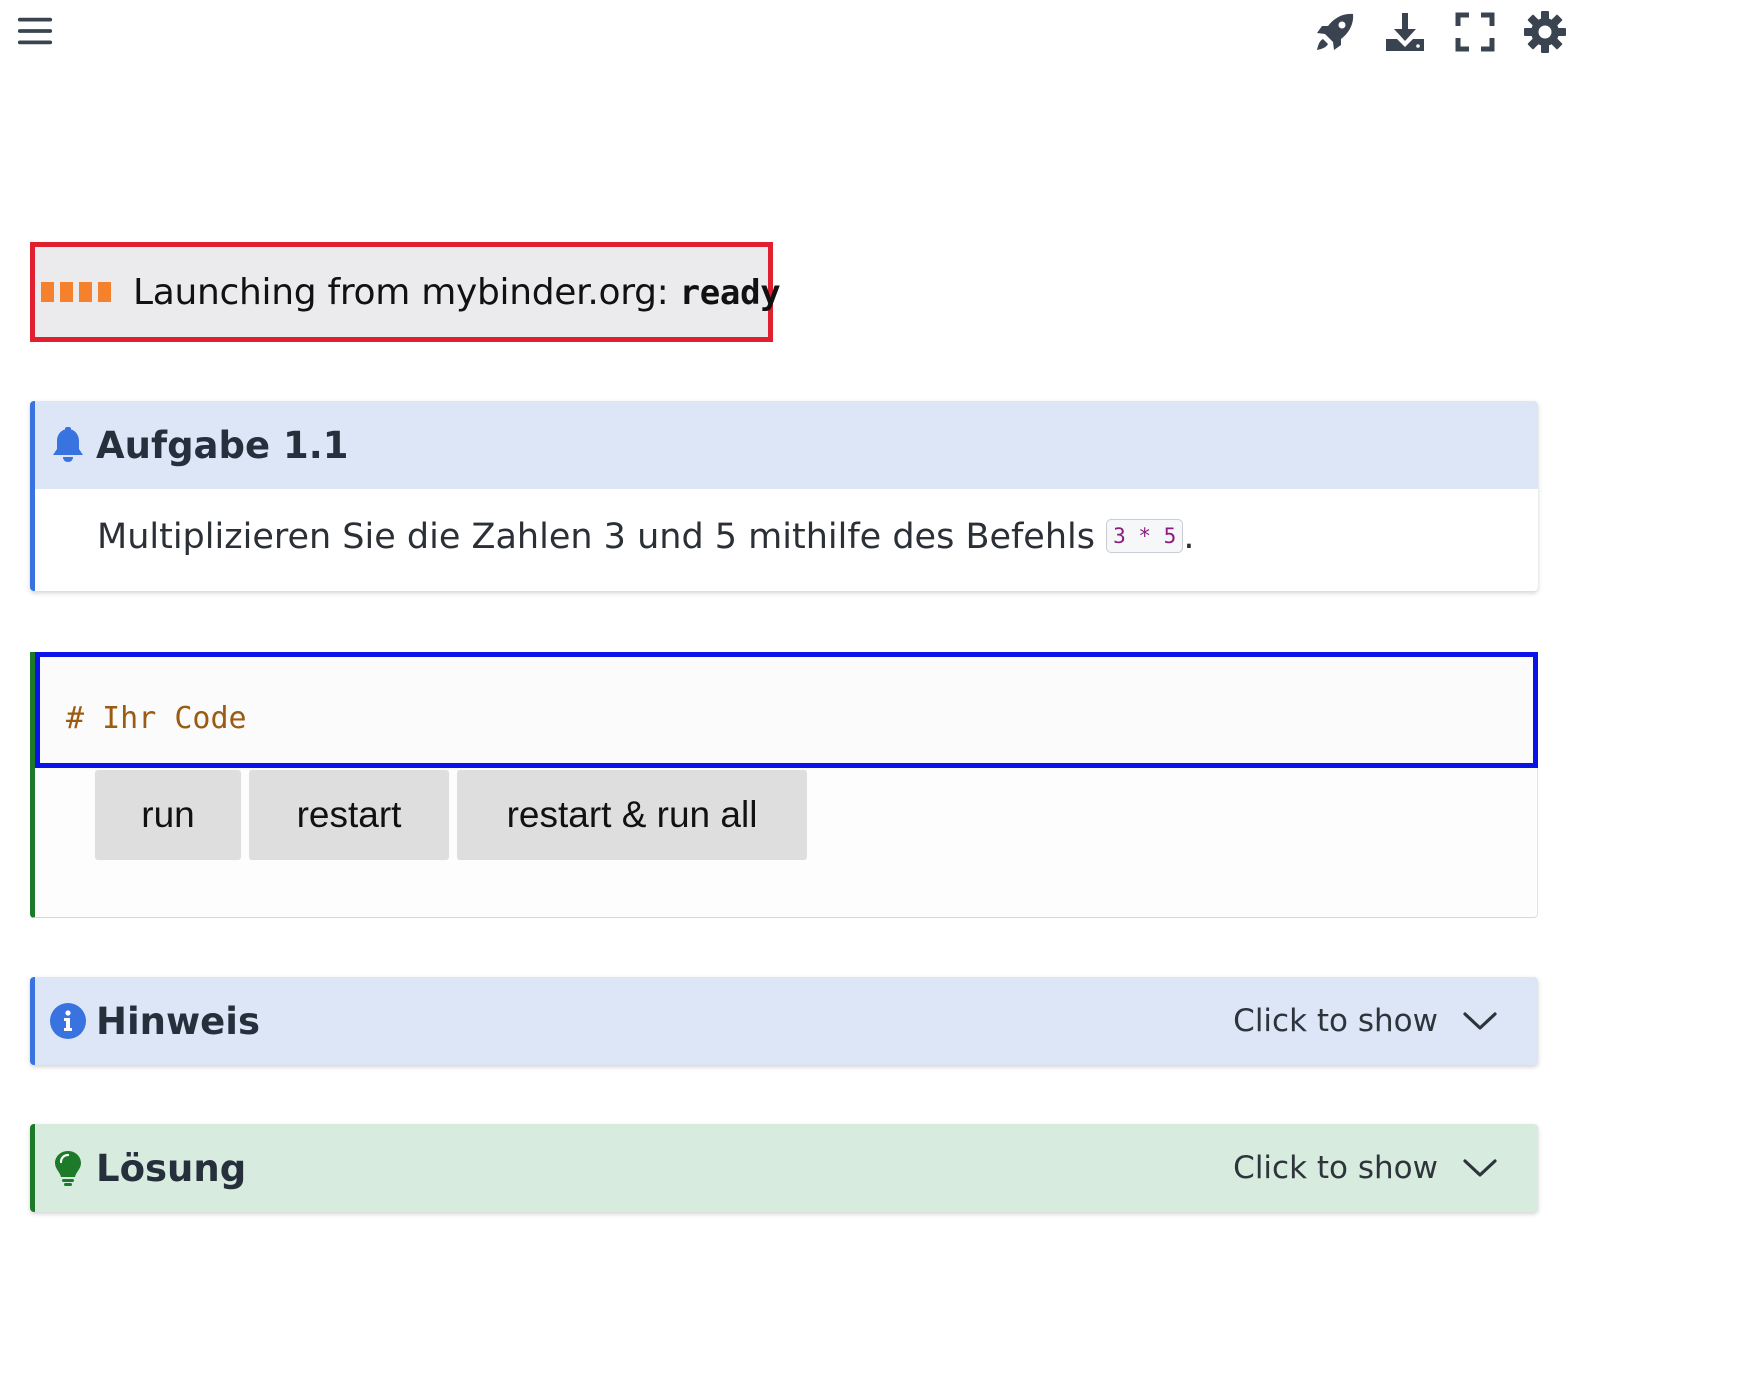  I want to click on fullscreen-button, so click(1475, 32).